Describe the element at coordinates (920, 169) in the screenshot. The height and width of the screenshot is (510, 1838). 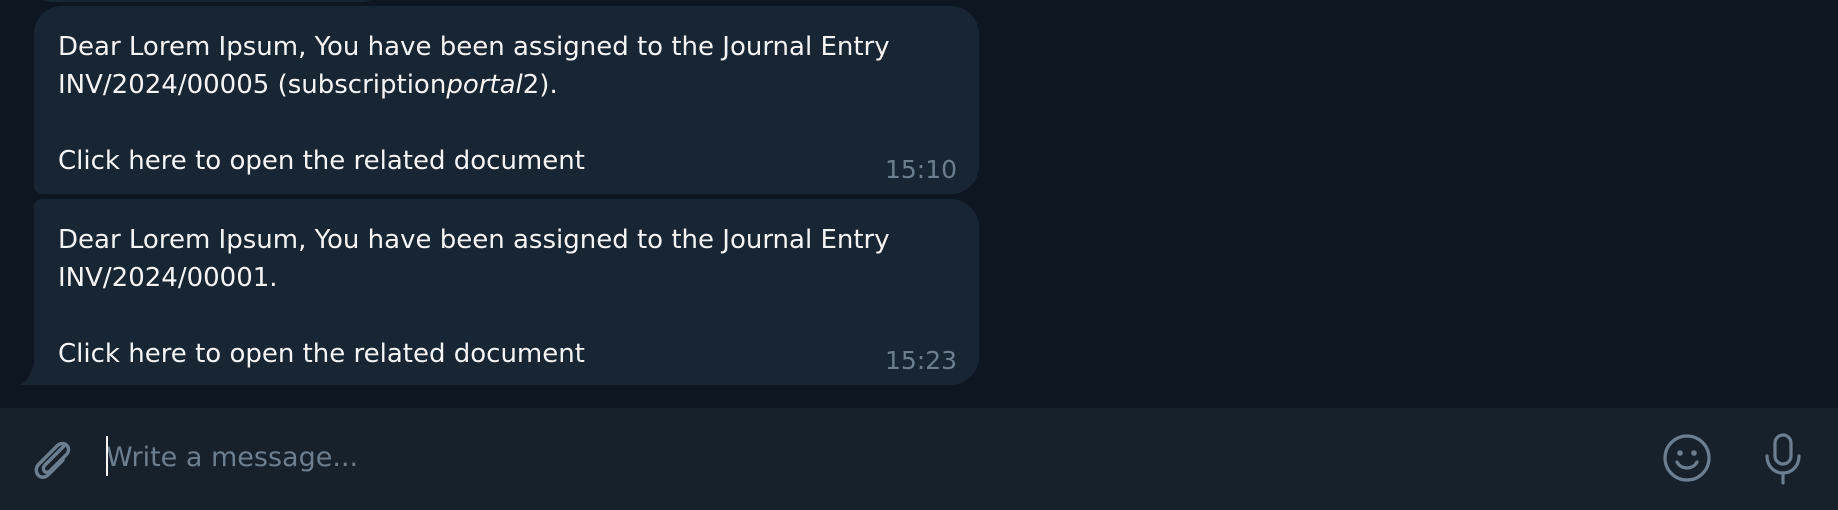
I see `message-timestamp: 15:10` at that location.